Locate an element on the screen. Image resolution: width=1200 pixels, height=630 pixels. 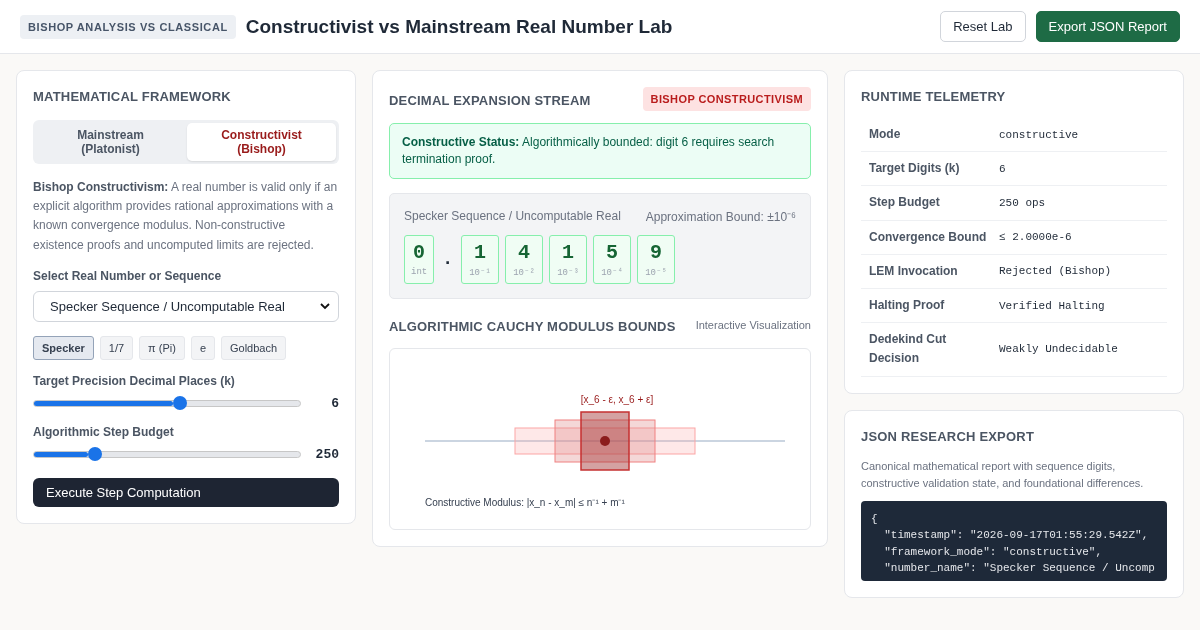
reset-button: Reset Lab is located at coordinates (983, 26).